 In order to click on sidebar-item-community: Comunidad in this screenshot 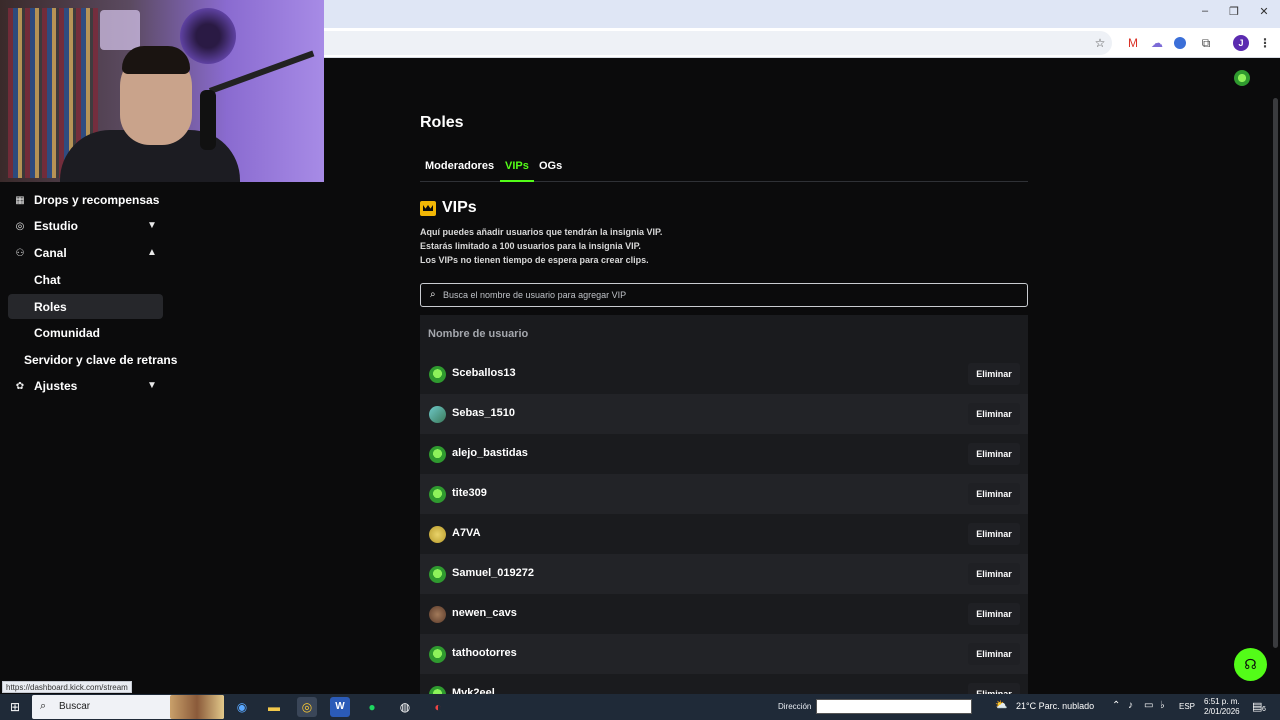, I will do `click(67, 333)`.